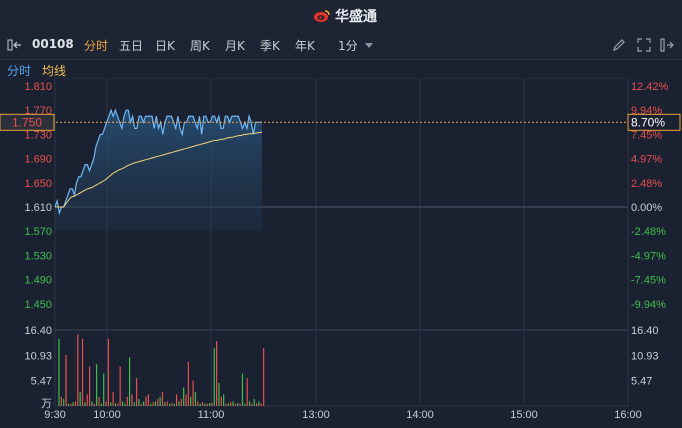  Describe the element at coordinates (38, 208) in the screenshot. I see `price-label: 1.610` at that location.